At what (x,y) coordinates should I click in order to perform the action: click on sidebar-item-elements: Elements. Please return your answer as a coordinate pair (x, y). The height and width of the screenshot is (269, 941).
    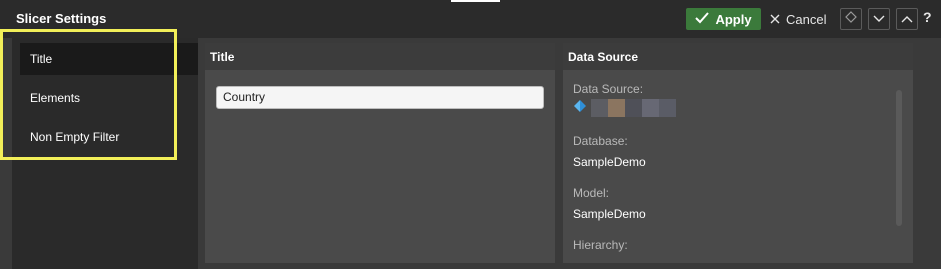
    Looking at the image, I should click on (109, 98).